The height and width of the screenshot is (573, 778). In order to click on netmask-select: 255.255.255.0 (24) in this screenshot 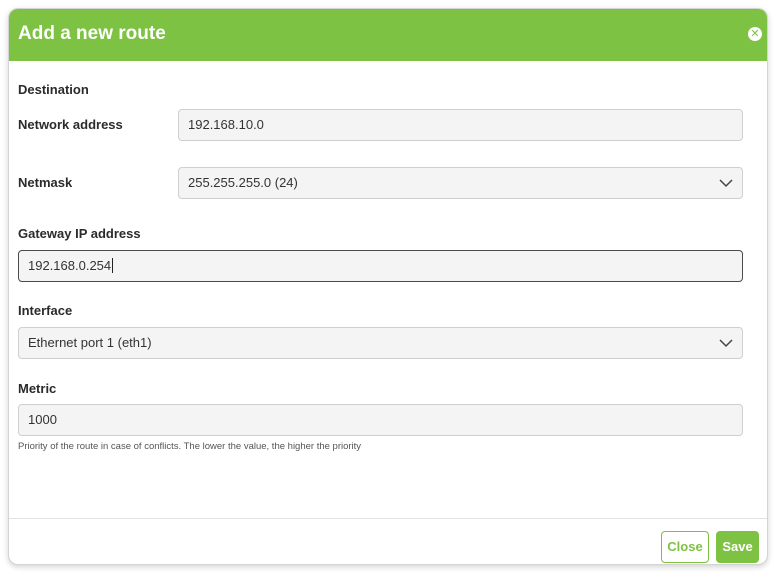, I will do `click(460, 183)`.